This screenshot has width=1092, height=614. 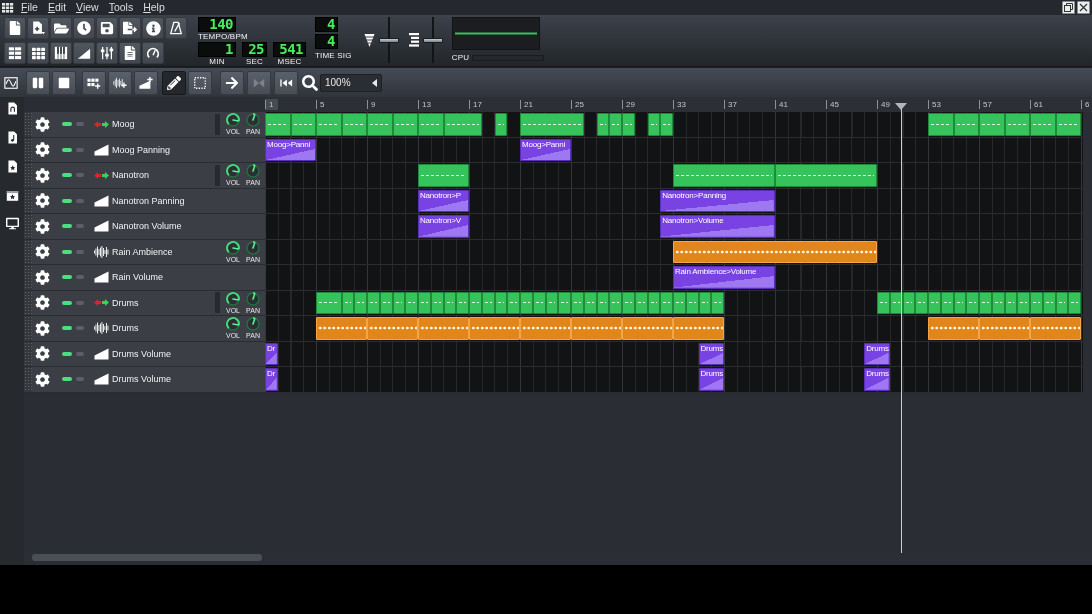 What do you see at coordinates (200, 82) in the screenshot?
I see `select-mode-button` at bounding box center [200, 82].